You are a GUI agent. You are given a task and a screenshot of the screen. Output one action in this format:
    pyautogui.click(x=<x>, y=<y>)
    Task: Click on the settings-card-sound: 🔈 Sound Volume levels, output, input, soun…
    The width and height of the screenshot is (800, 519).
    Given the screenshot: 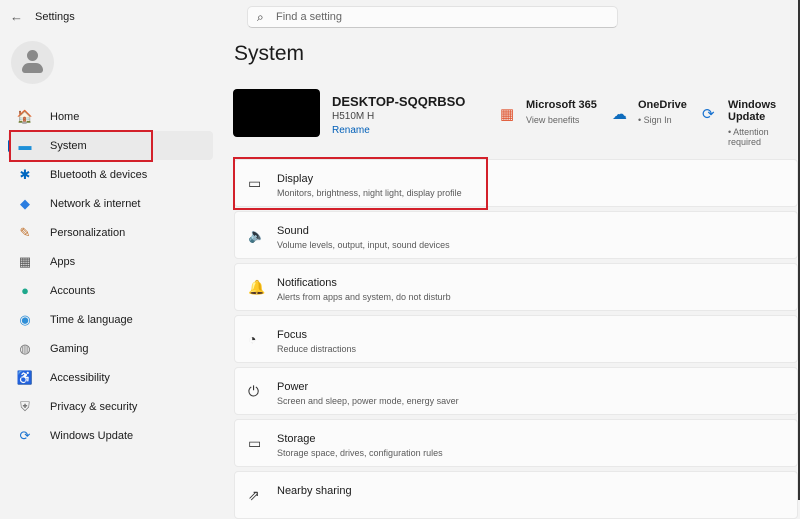 What is the action you would take?
    pyautogui.click(x=516, y=235)
    